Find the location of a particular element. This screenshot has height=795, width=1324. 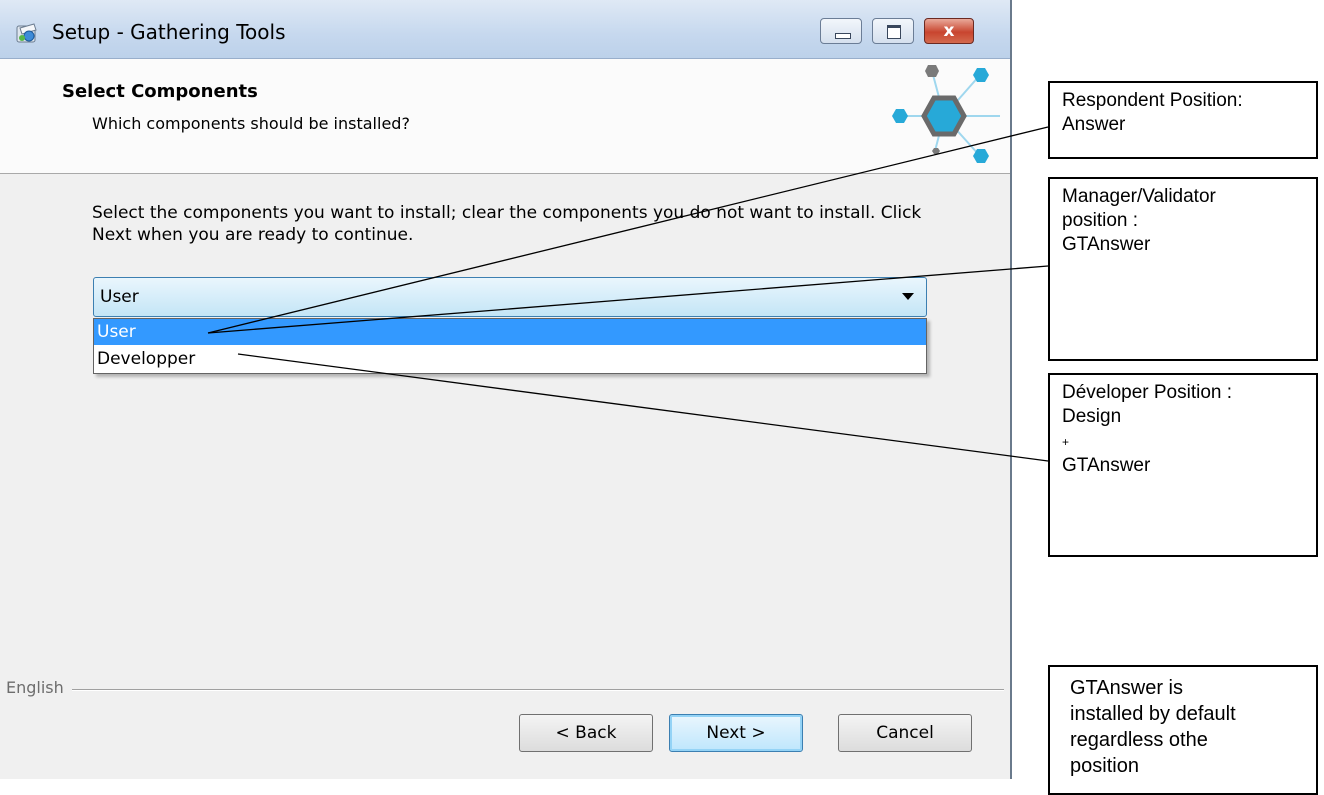

developer-note-text: Déveloper Position : Design is located at coordinates (1147, 404).